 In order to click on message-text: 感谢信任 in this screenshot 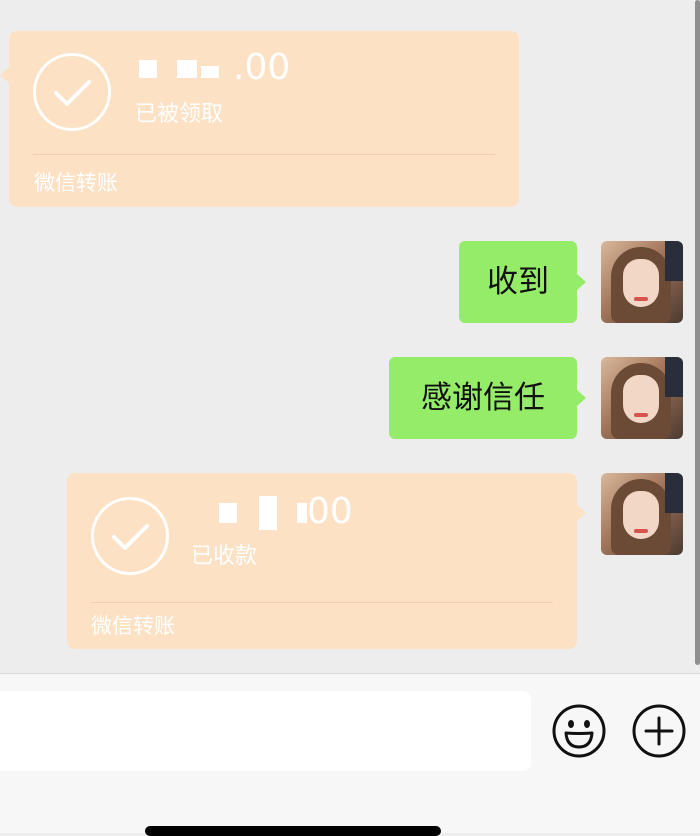, I will do `click(483, 398)`.